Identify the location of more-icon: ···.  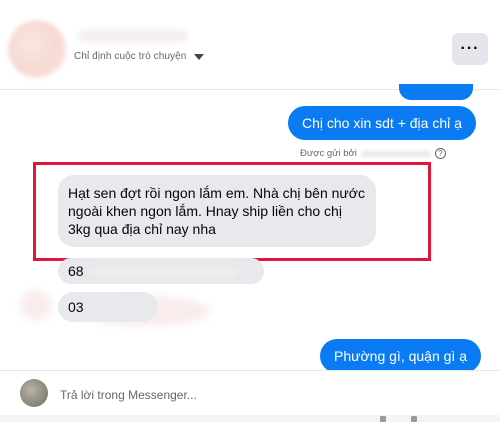
(470, 48).